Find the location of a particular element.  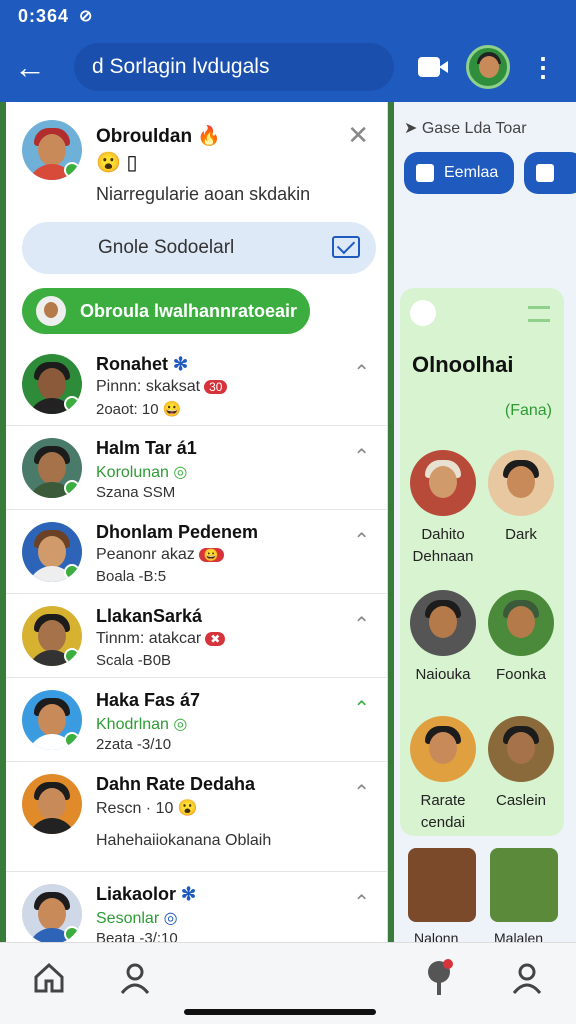

status-time: 0:364 is located at coordinates (44, 15).